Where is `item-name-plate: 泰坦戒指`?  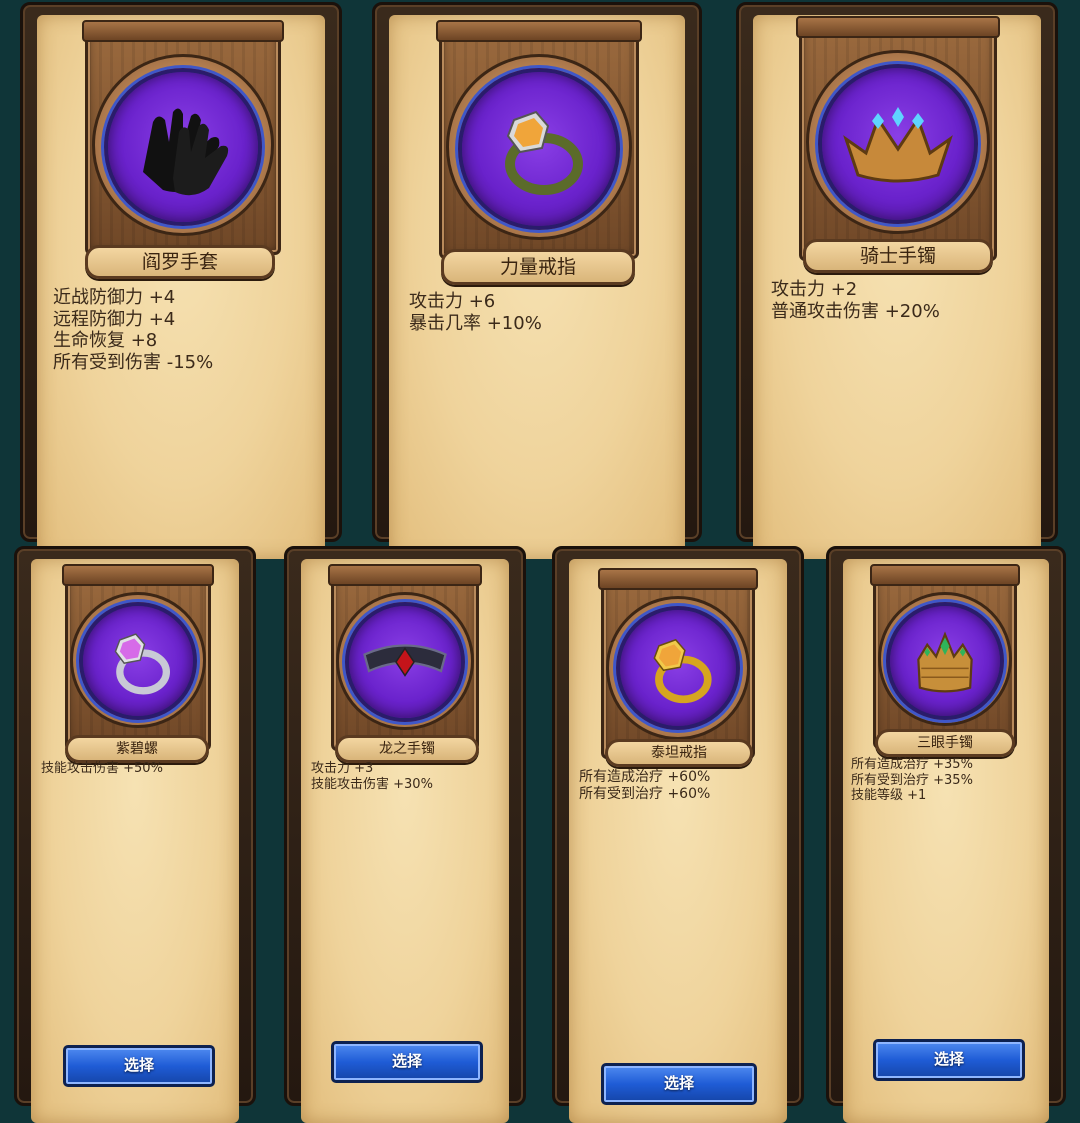
item-name-plate: 泰坦戒指 is located at coordinates (679, 753).